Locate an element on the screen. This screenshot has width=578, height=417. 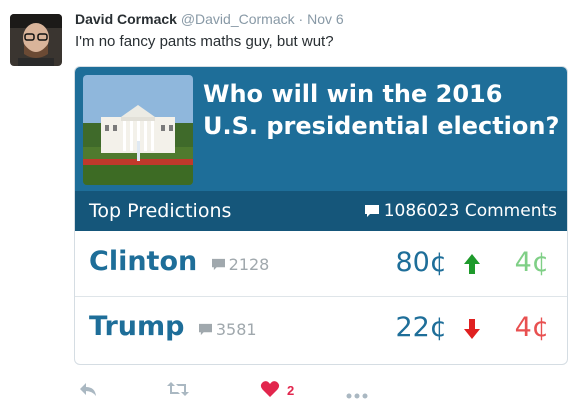
candidate-name: Trump is located at coordinates (136, 326).